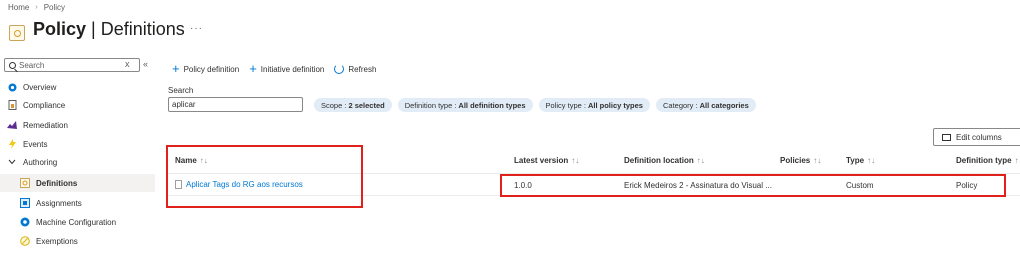  I want to click on sidebar-item-authoring: Authoring, so click(77, 162).